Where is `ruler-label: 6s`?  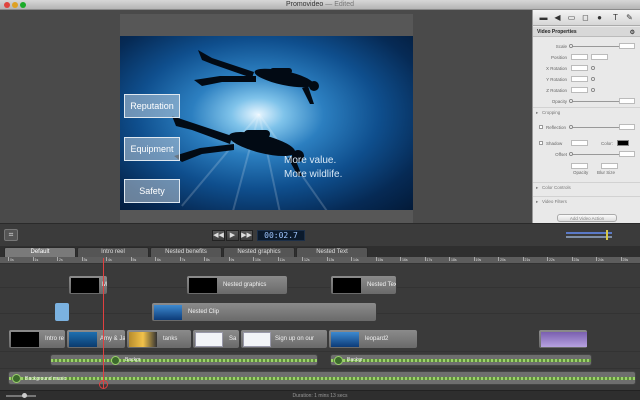 ruler-label: 6s is located at coordinates (159, 260).